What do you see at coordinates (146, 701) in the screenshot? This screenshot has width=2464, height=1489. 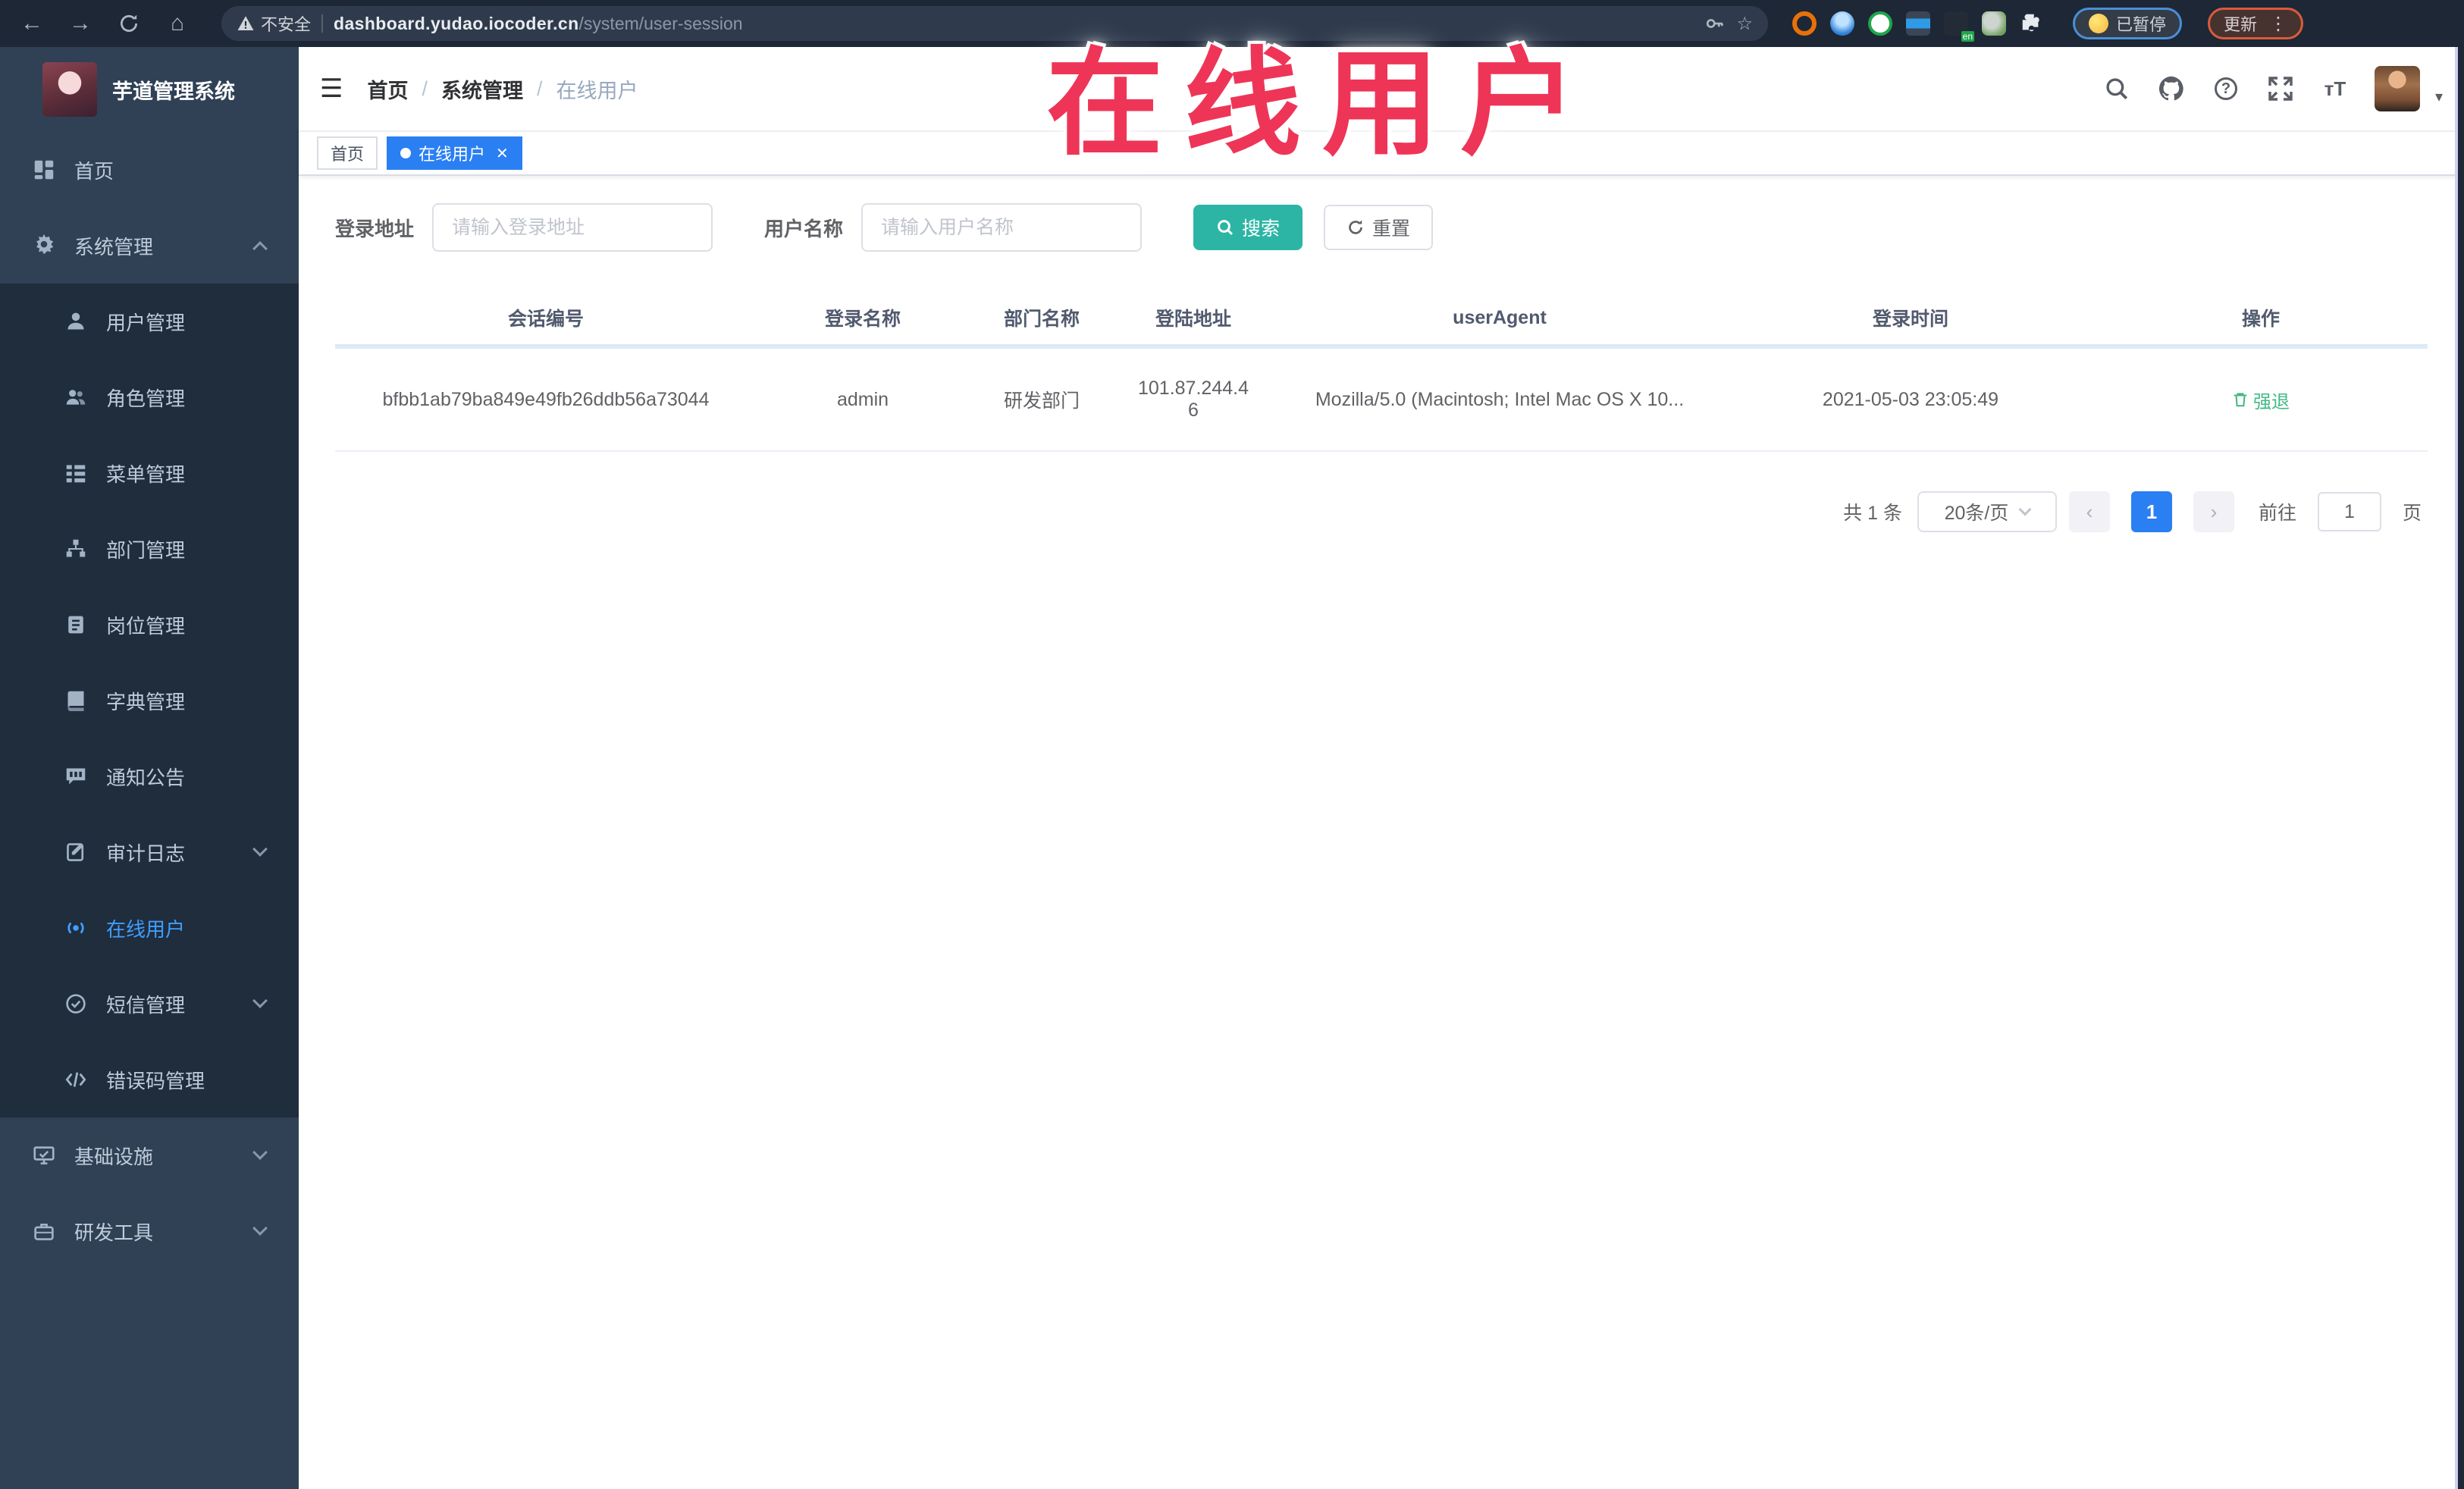 I see `sidebar-item-label: 字典管理` at bounding box center [146, 701].